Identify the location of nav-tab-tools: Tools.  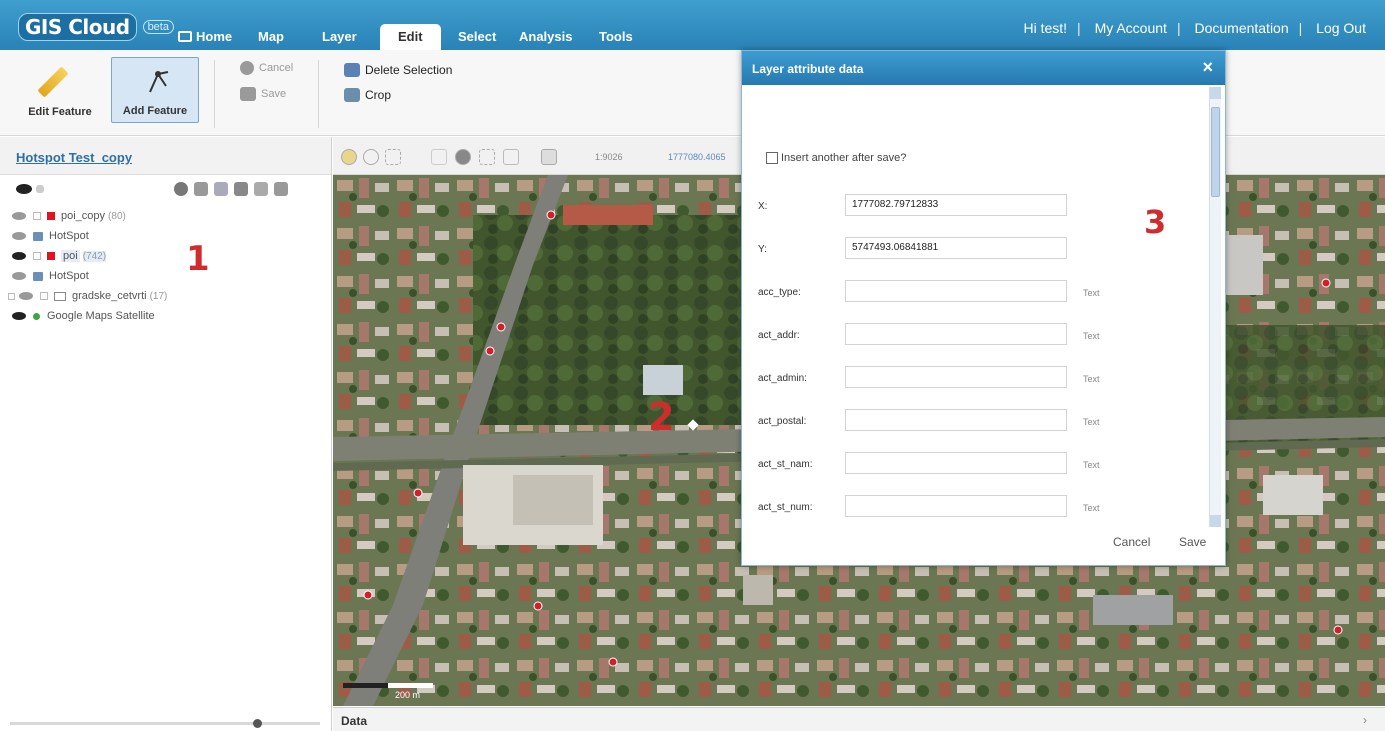
(616, 37).